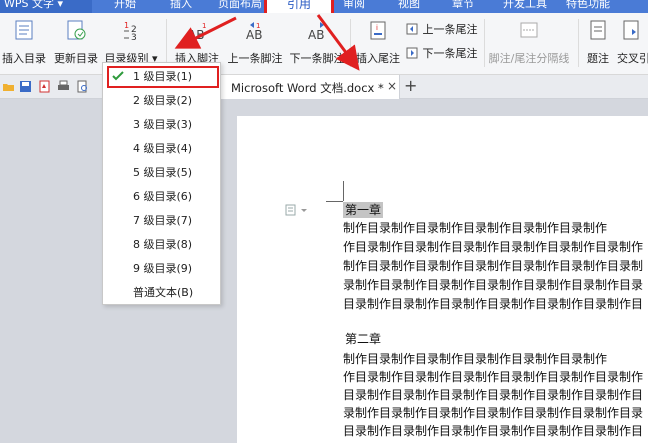  What do you see at coordinates (525, 6) in the screenshot?
I see `tab-developer: 开发工具` at bounding box center [525, 6].